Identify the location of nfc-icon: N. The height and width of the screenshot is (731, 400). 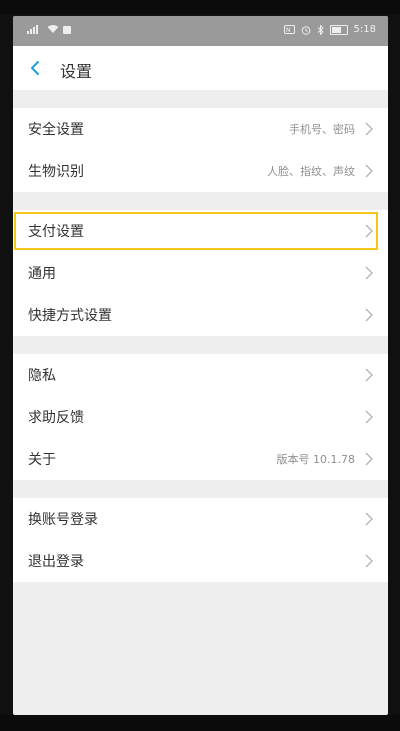
(289, 29).